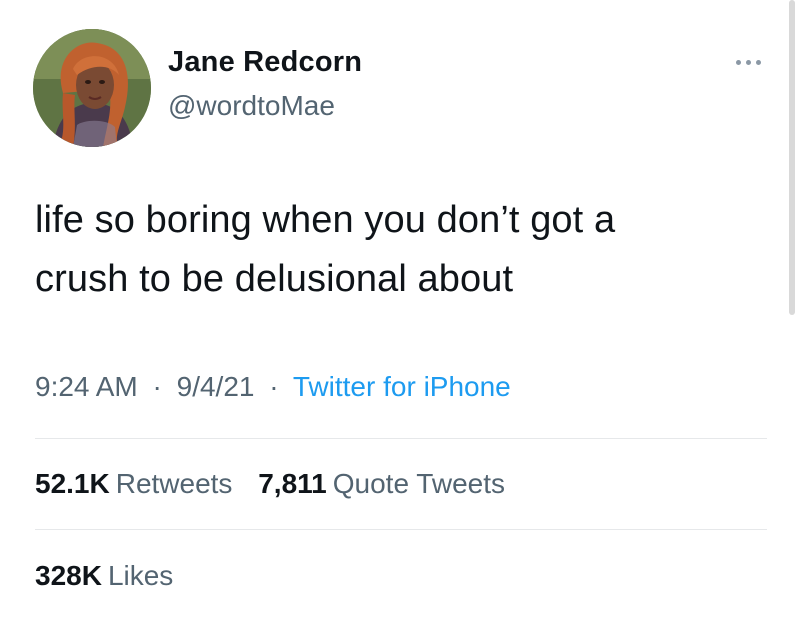  What do you see at coordinates (292, 483) in the screenshot?
I see `quote-tweets-count: 7,811` at bounding box center [292, 483].